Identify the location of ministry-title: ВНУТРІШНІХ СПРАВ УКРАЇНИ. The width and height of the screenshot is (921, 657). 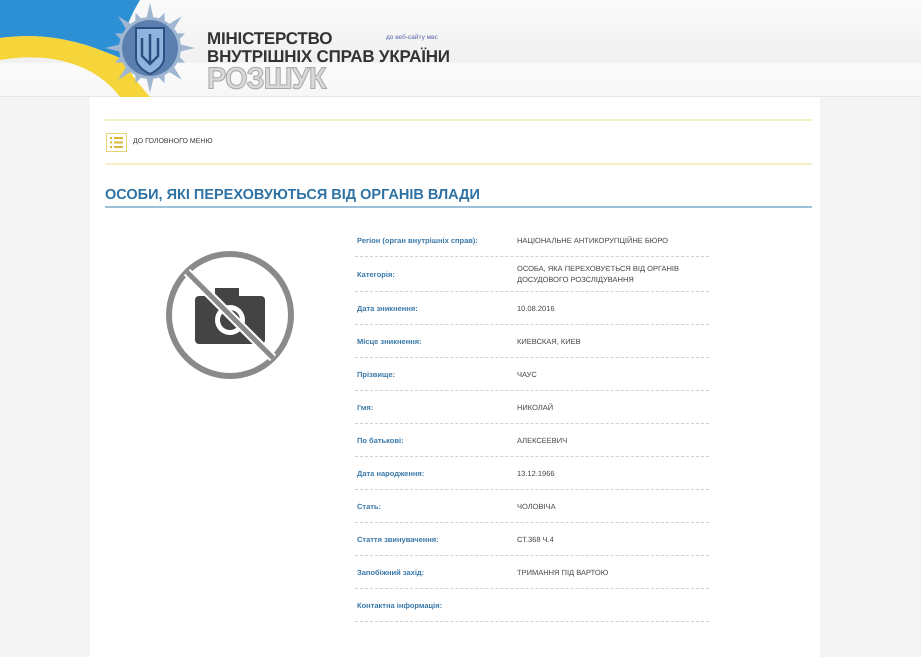
(328, 57).